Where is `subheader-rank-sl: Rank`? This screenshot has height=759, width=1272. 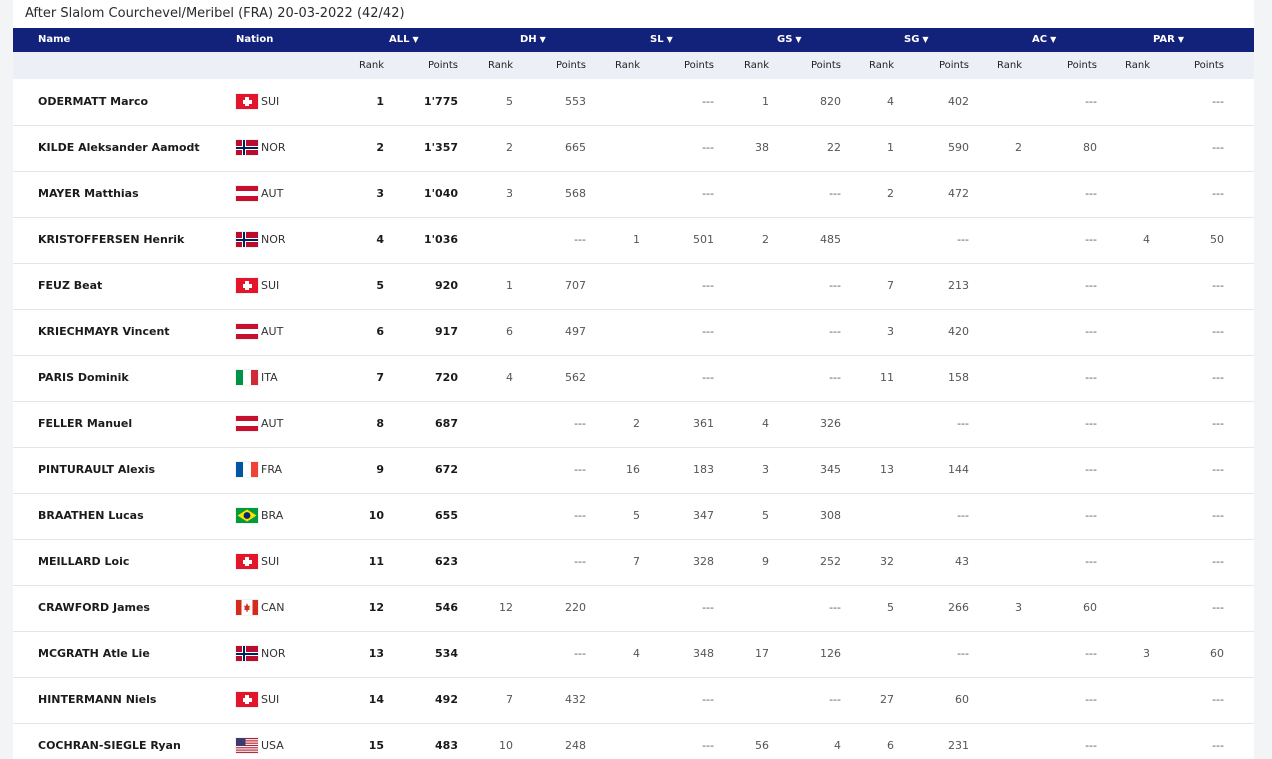 subheader-rank-sl: Rank is located at coordinates (627, 65).